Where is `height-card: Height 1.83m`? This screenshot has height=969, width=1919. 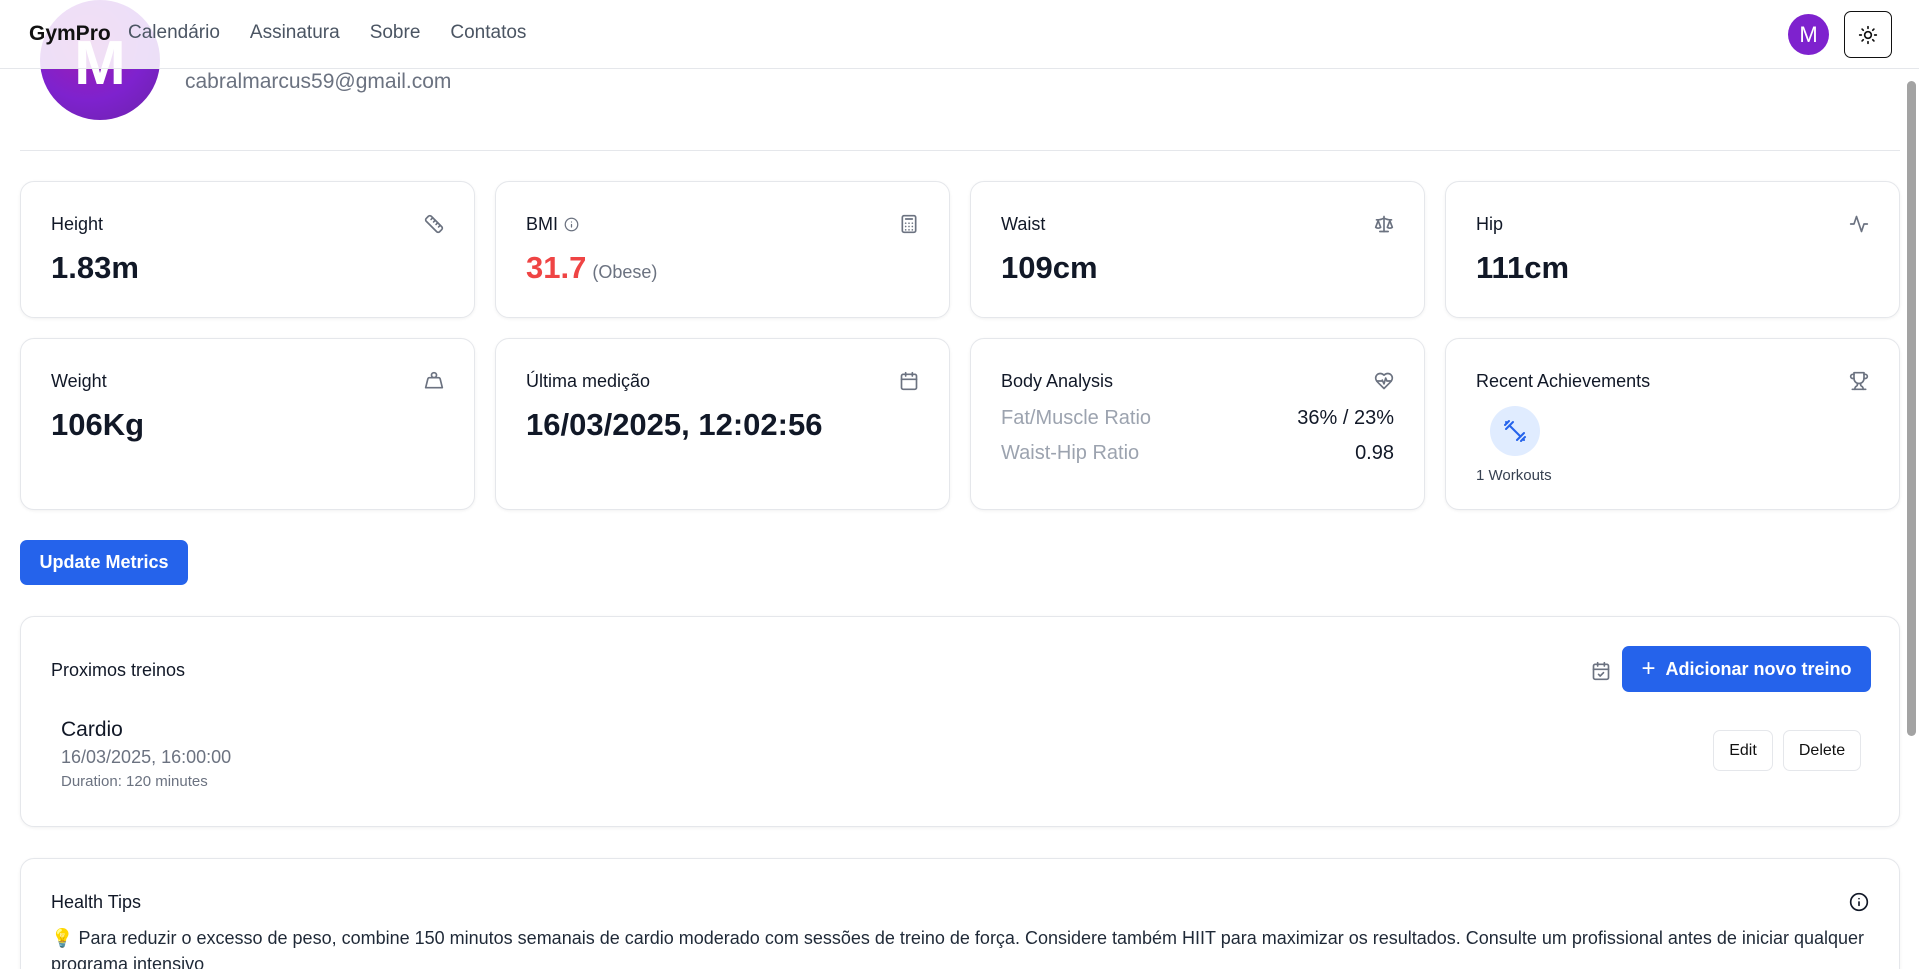 height-card: Height 1.83m is located at coordinates (247, 249).